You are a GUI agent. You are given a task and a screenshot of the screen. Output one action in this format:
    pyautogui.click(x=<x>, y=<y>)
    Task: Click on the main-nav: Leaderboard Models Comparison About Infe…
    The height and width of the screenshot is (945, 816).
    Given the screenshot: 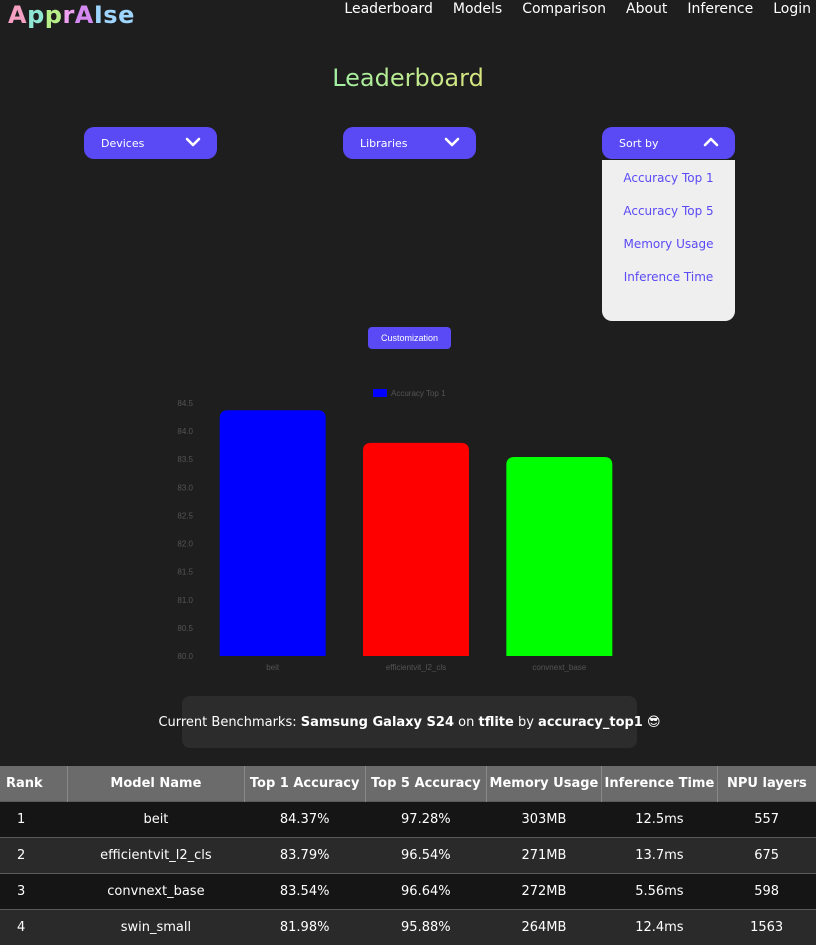 What is the action you would take?
    pyautogui.click(x=577, y=9)
    